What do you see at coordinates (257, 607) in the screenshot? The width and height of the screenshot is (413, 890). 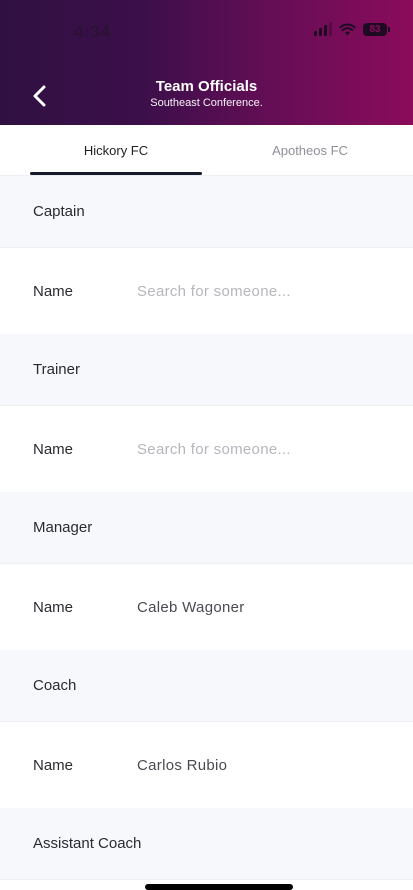 I see `manager-name-field` at bounding box center [257, 607].